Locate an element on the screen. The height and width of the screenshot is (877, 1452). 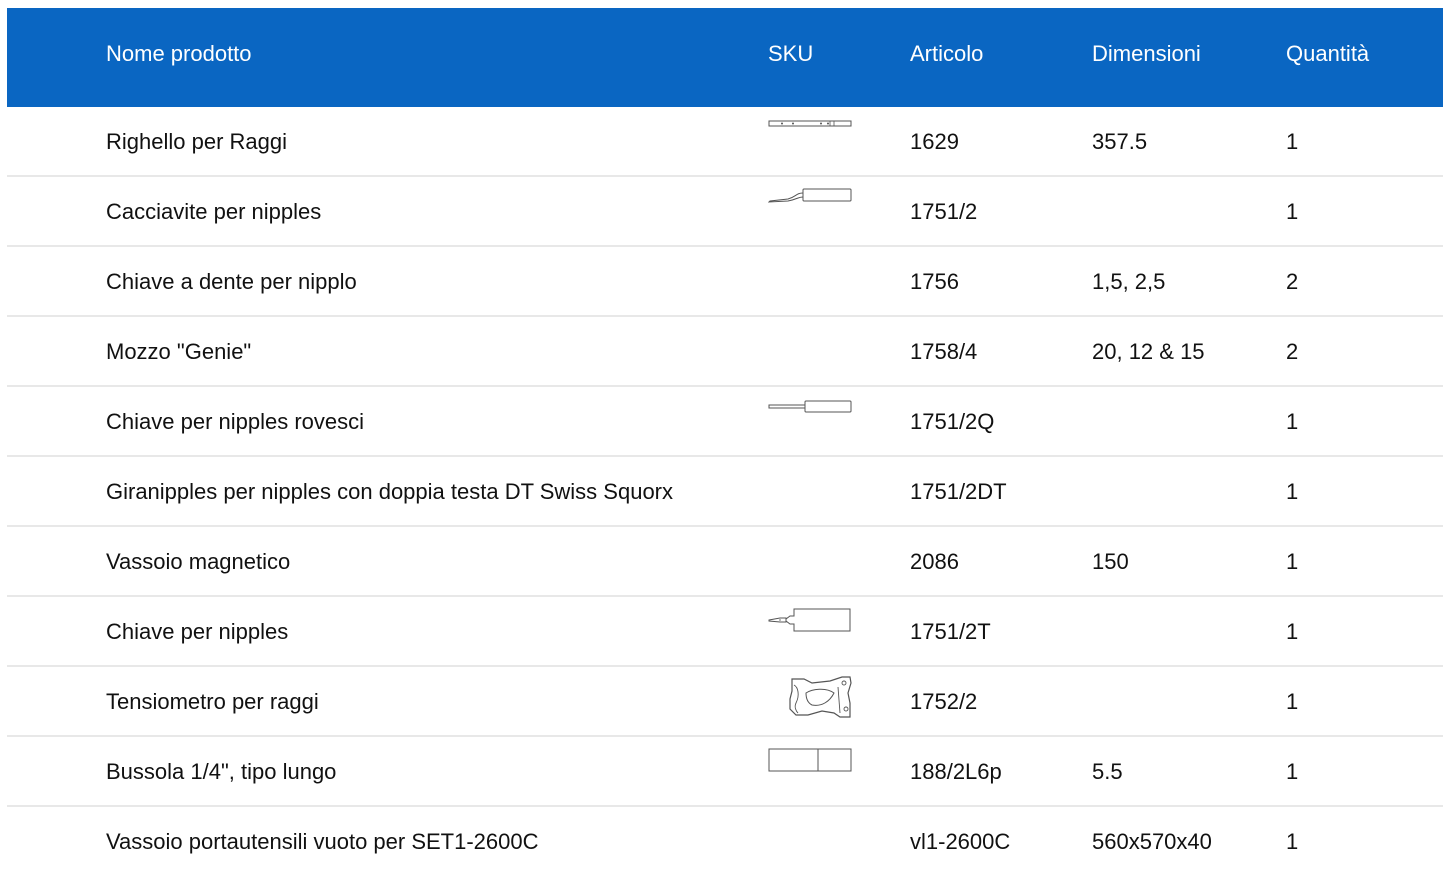
header-quantity: Quantità is located at coordinates (1328, 53).